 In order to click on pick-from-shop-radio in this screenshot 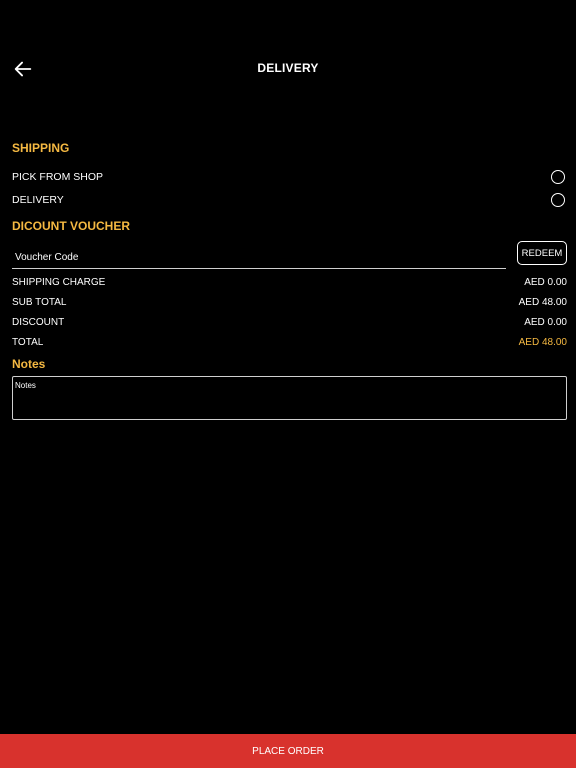, I will do `click(558, 177)`.